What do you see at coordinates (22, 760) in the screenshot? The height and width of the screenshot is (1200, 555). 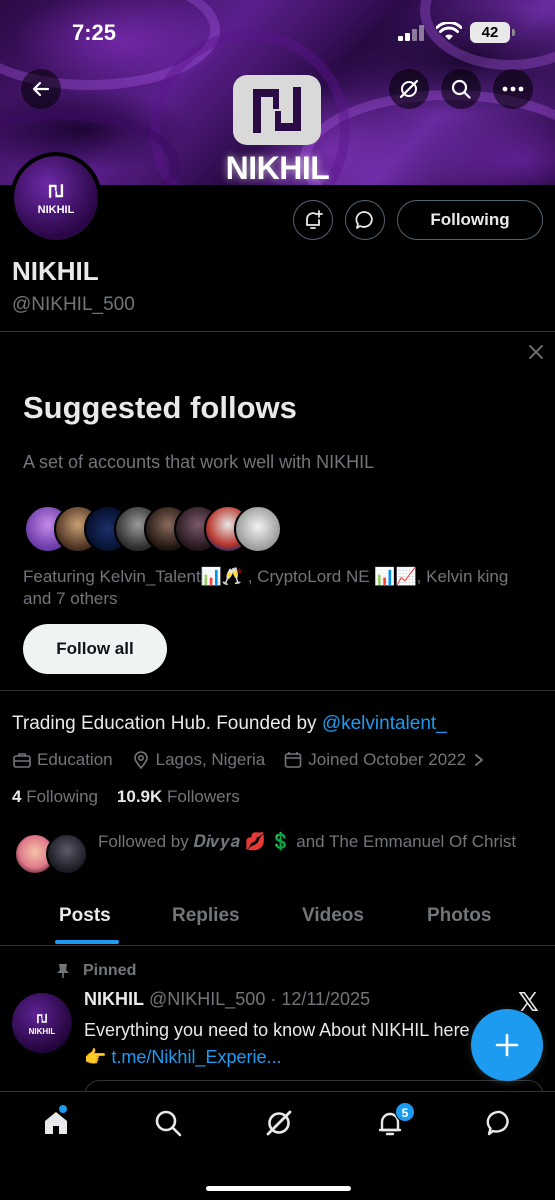 I see `briefcase-icon` at bounding box center [22, 760].